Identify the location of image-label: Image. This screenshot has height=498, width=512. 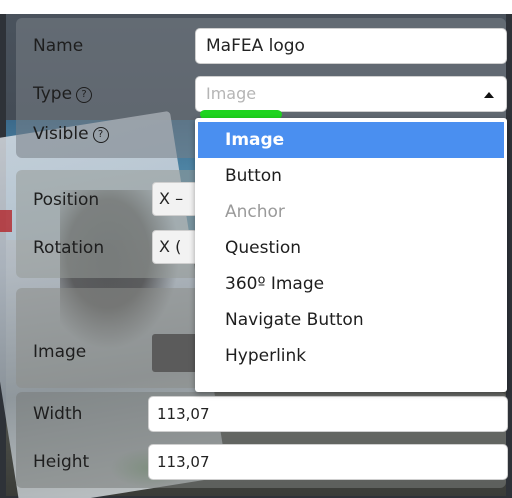
(60, 352).